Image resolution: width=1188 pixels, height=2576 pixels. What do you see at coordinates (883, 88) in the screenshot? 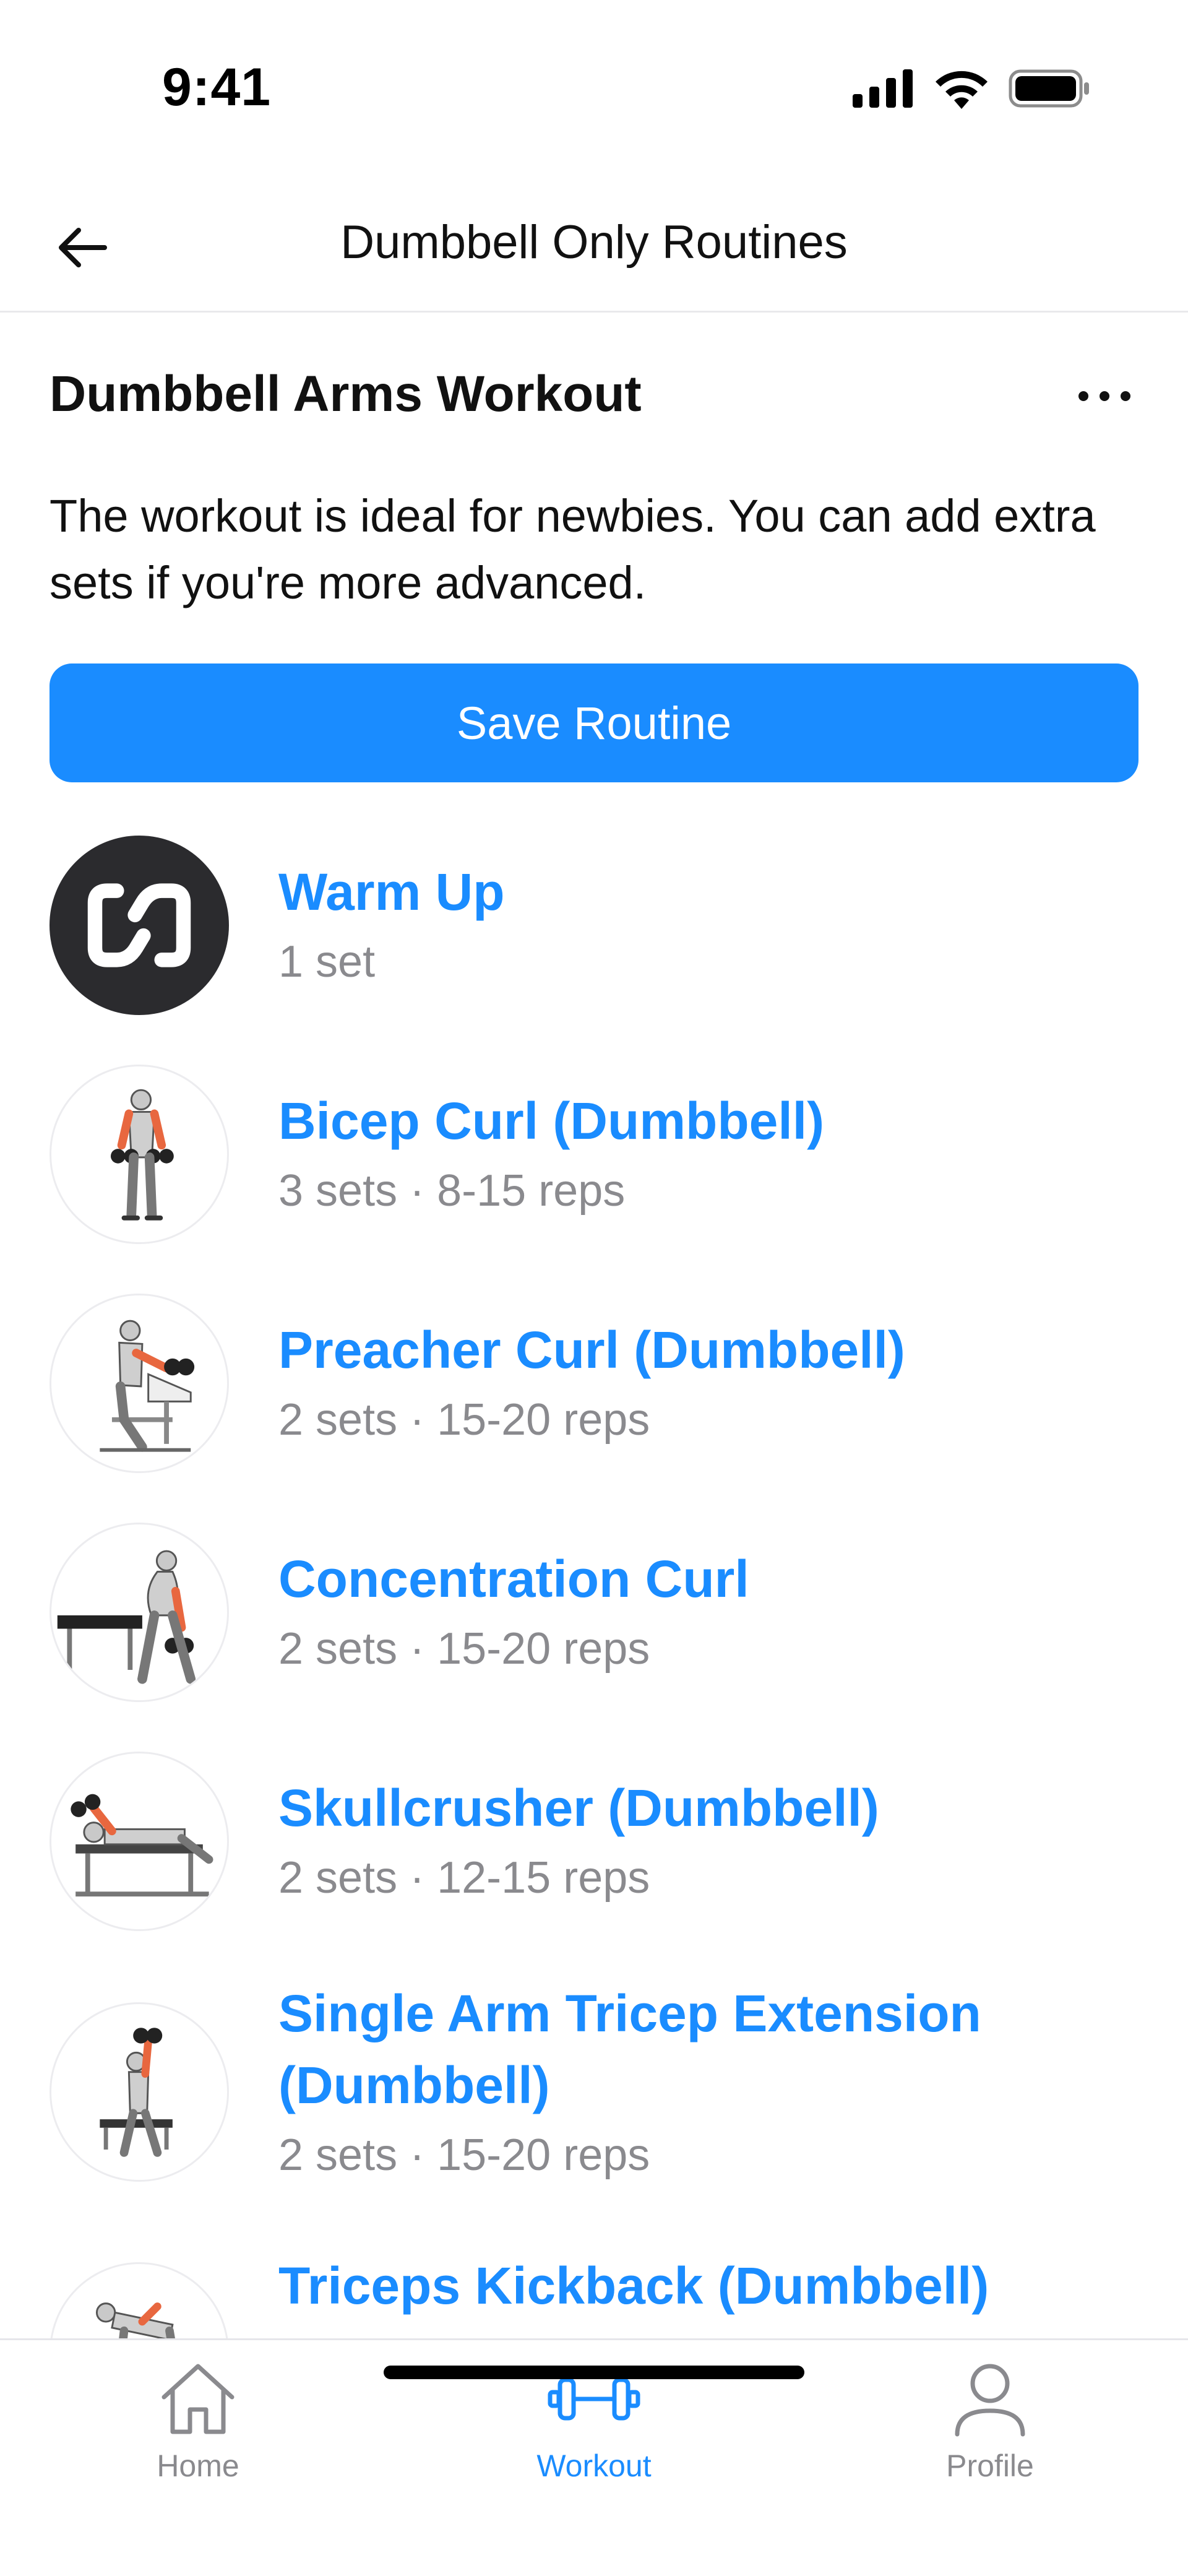
I see `signal-icon` at bounding box center [883, 88].